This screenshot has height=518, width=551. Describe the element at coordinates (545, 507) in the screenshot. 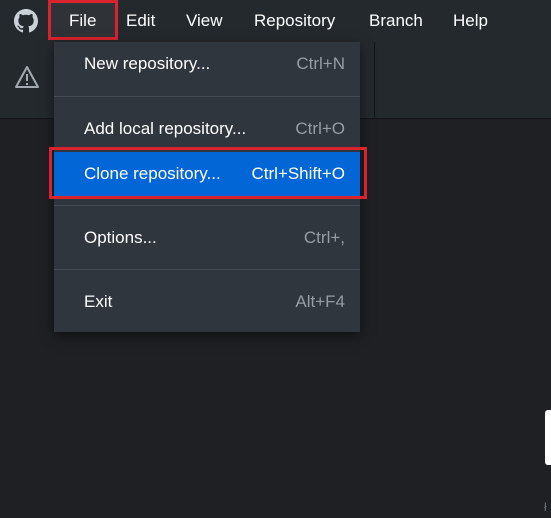

I see `corner-text: ł` at that location.